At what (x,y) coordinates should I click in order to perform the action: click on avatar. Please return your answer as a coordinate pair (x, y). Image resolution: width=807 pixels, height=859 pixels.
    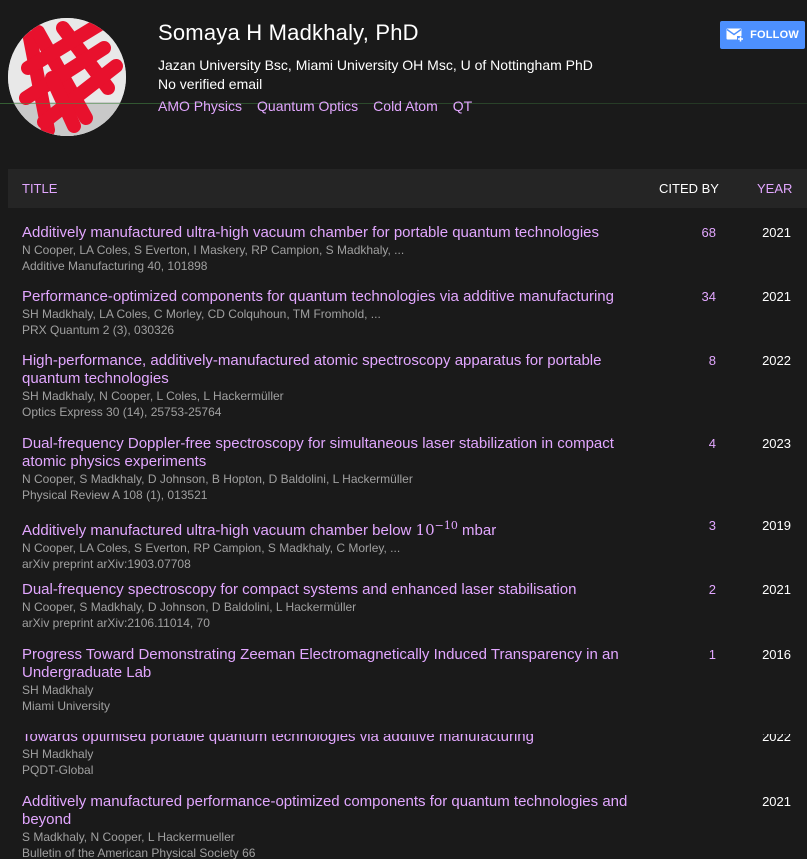
    Looking at the image, I should click on (67, 77).